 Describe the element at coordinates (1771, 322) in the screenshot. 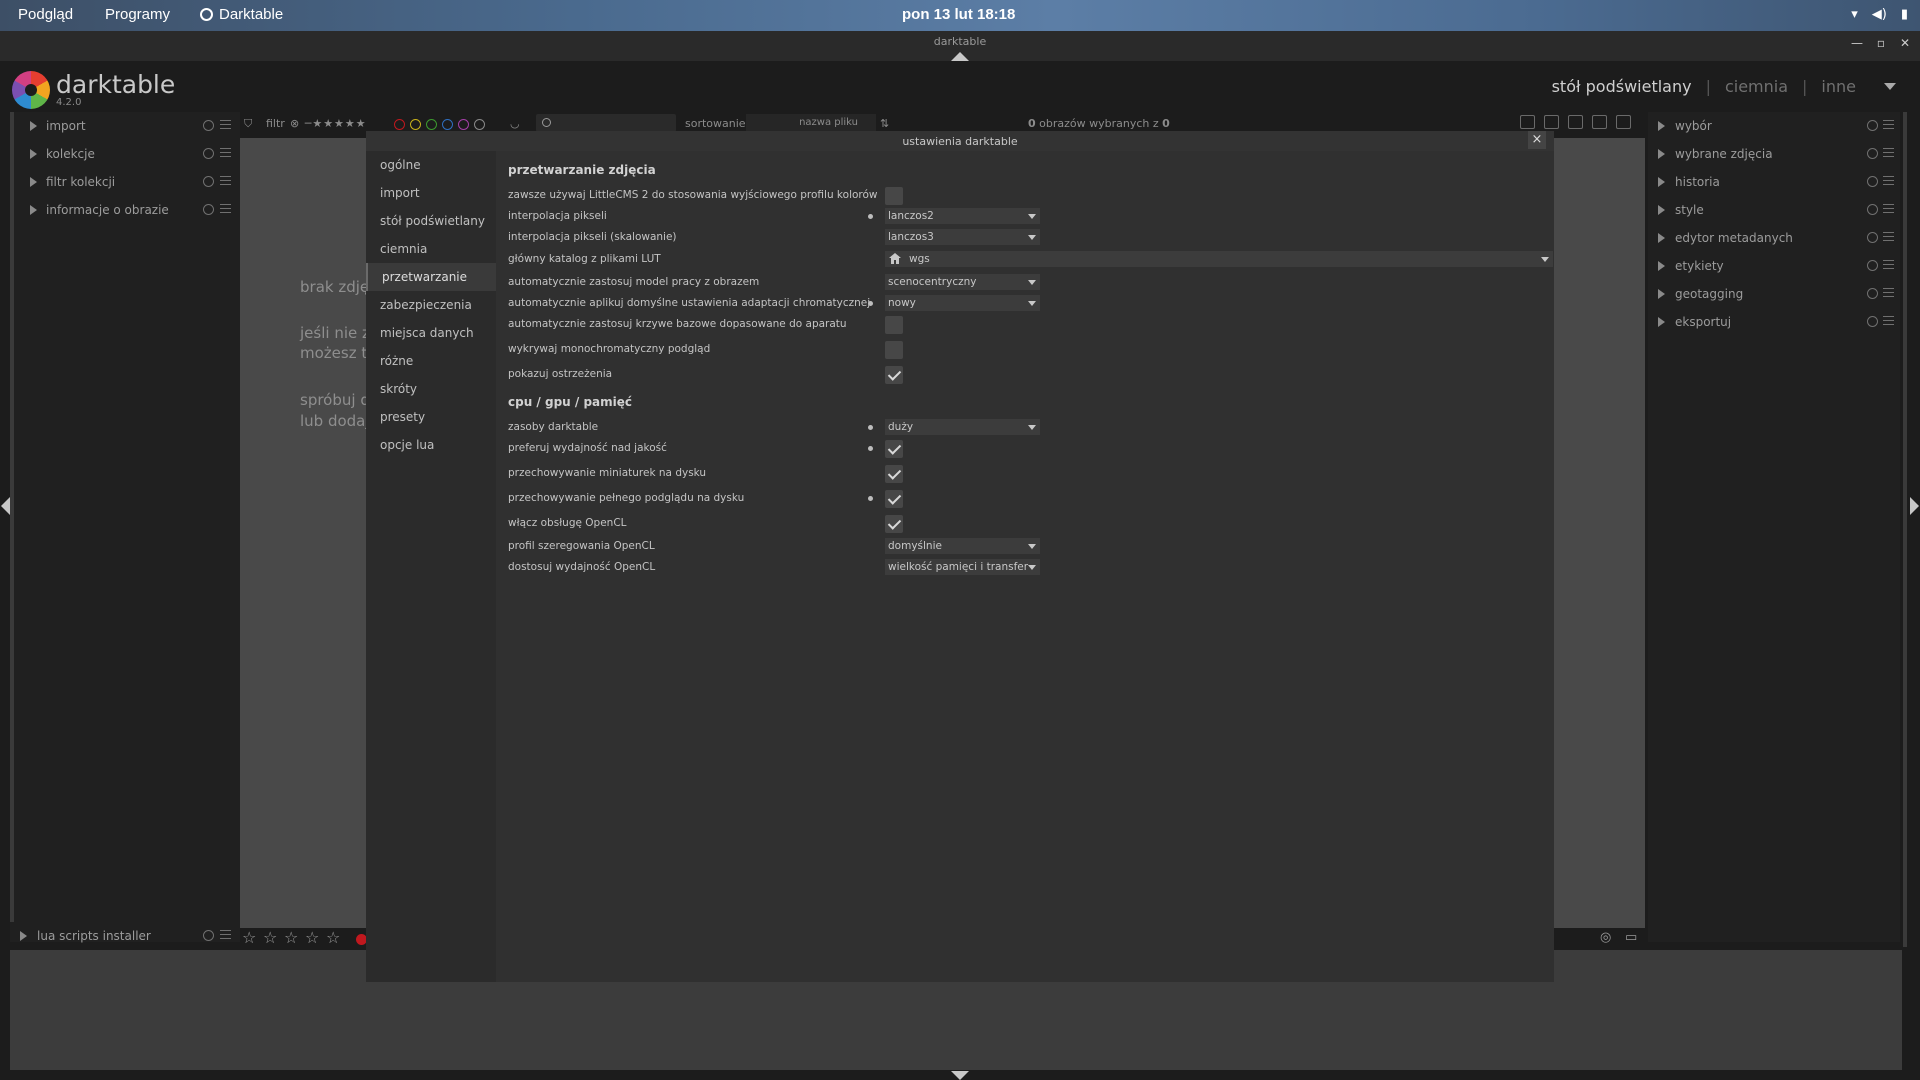

I see `right-module-export: eksportuj` at that location.